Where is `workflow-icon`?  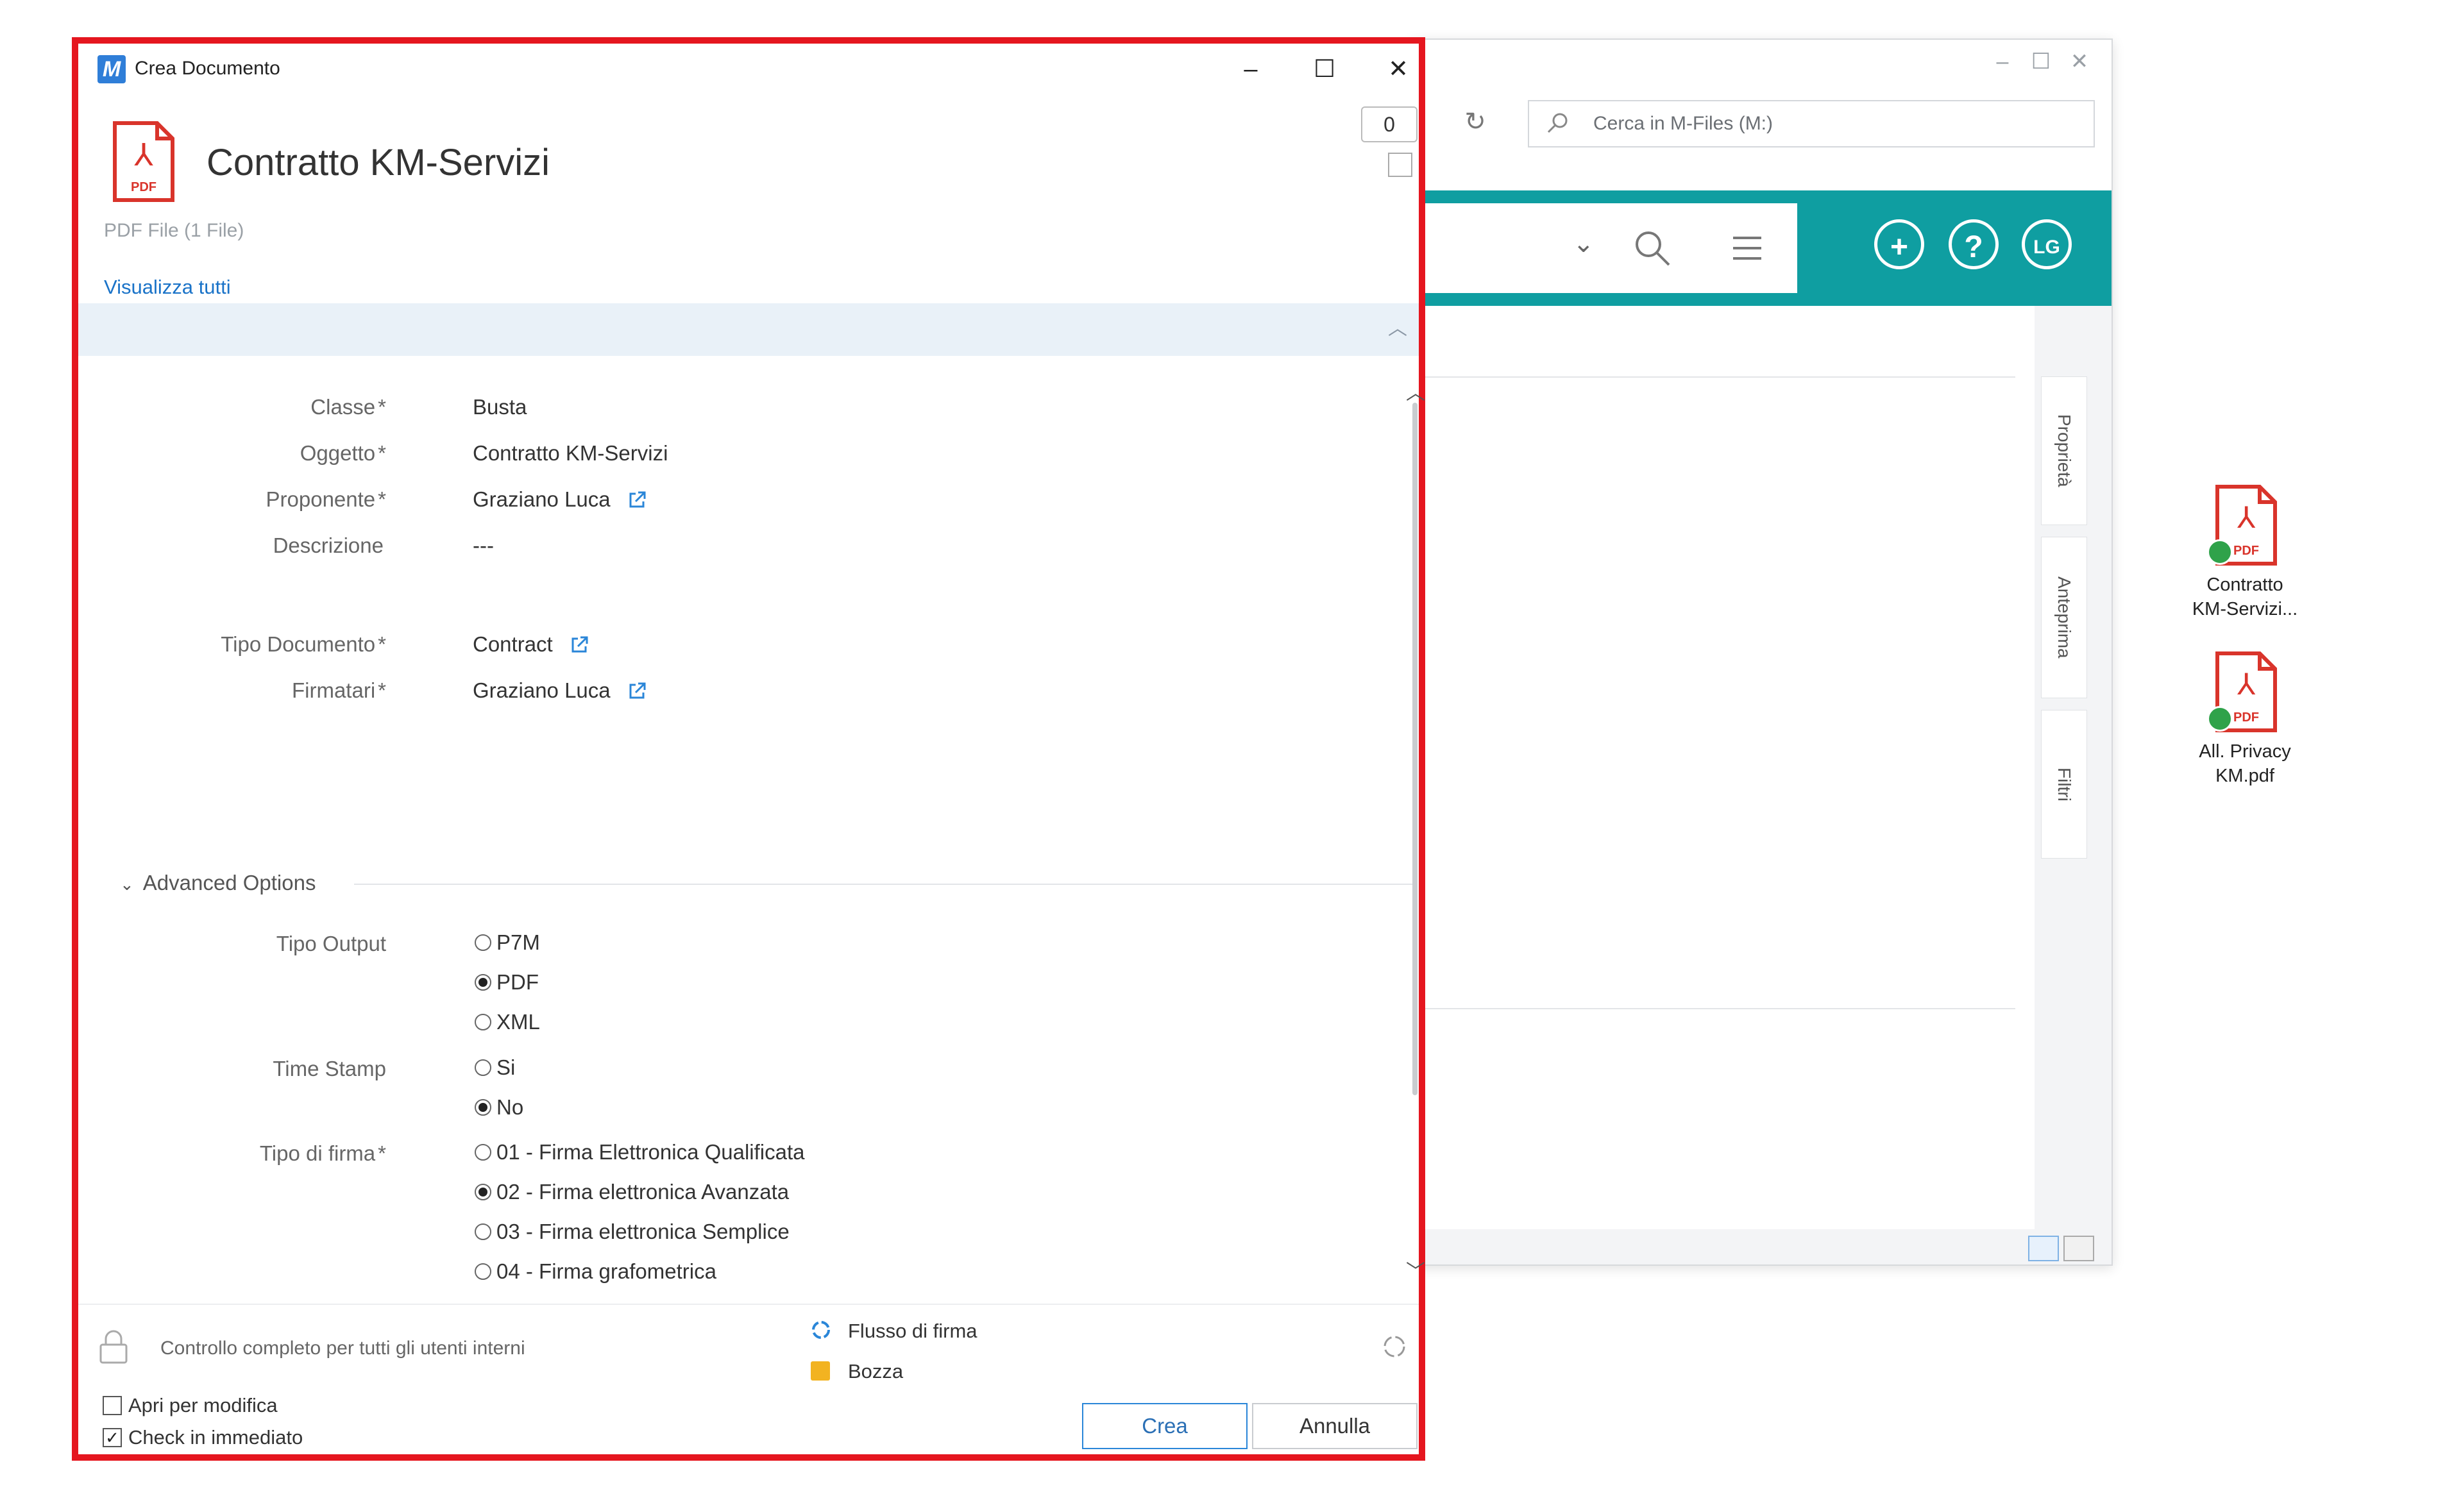
workflow-icon is located at coordinates (821, 1330).